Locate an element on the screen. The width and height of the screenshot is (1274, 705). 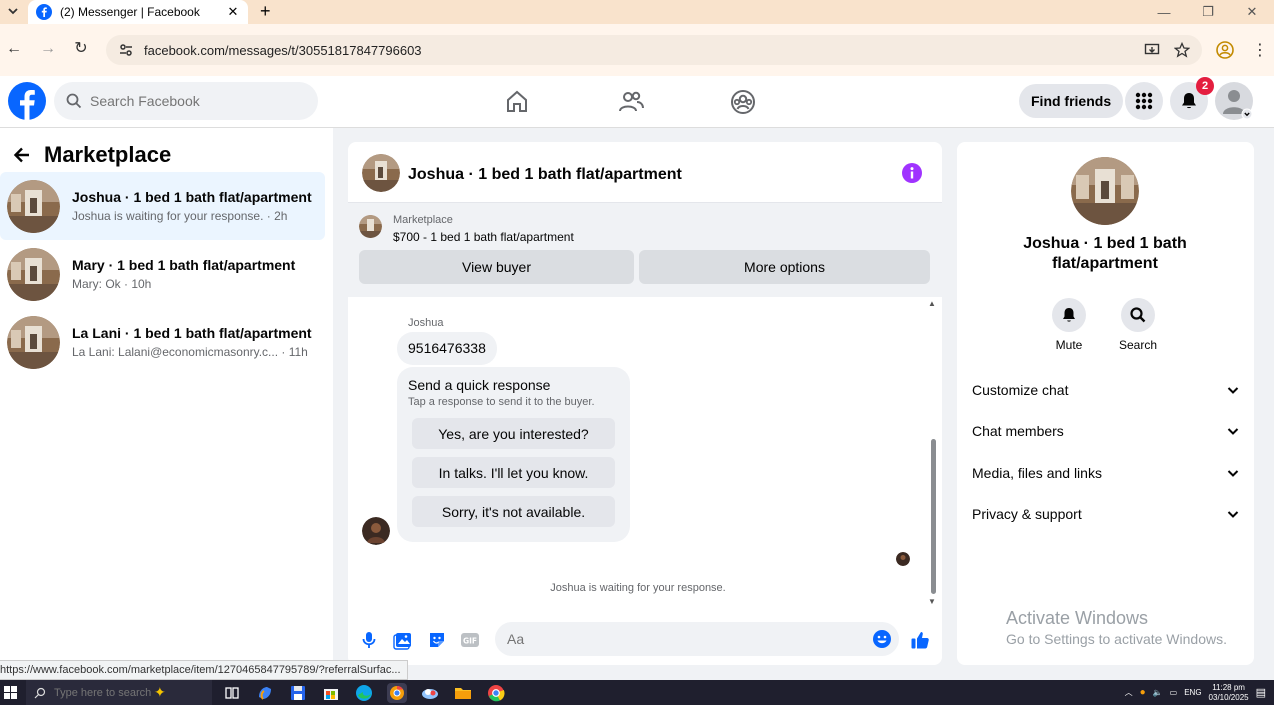
home-icon is located at coordinates (517, 102).